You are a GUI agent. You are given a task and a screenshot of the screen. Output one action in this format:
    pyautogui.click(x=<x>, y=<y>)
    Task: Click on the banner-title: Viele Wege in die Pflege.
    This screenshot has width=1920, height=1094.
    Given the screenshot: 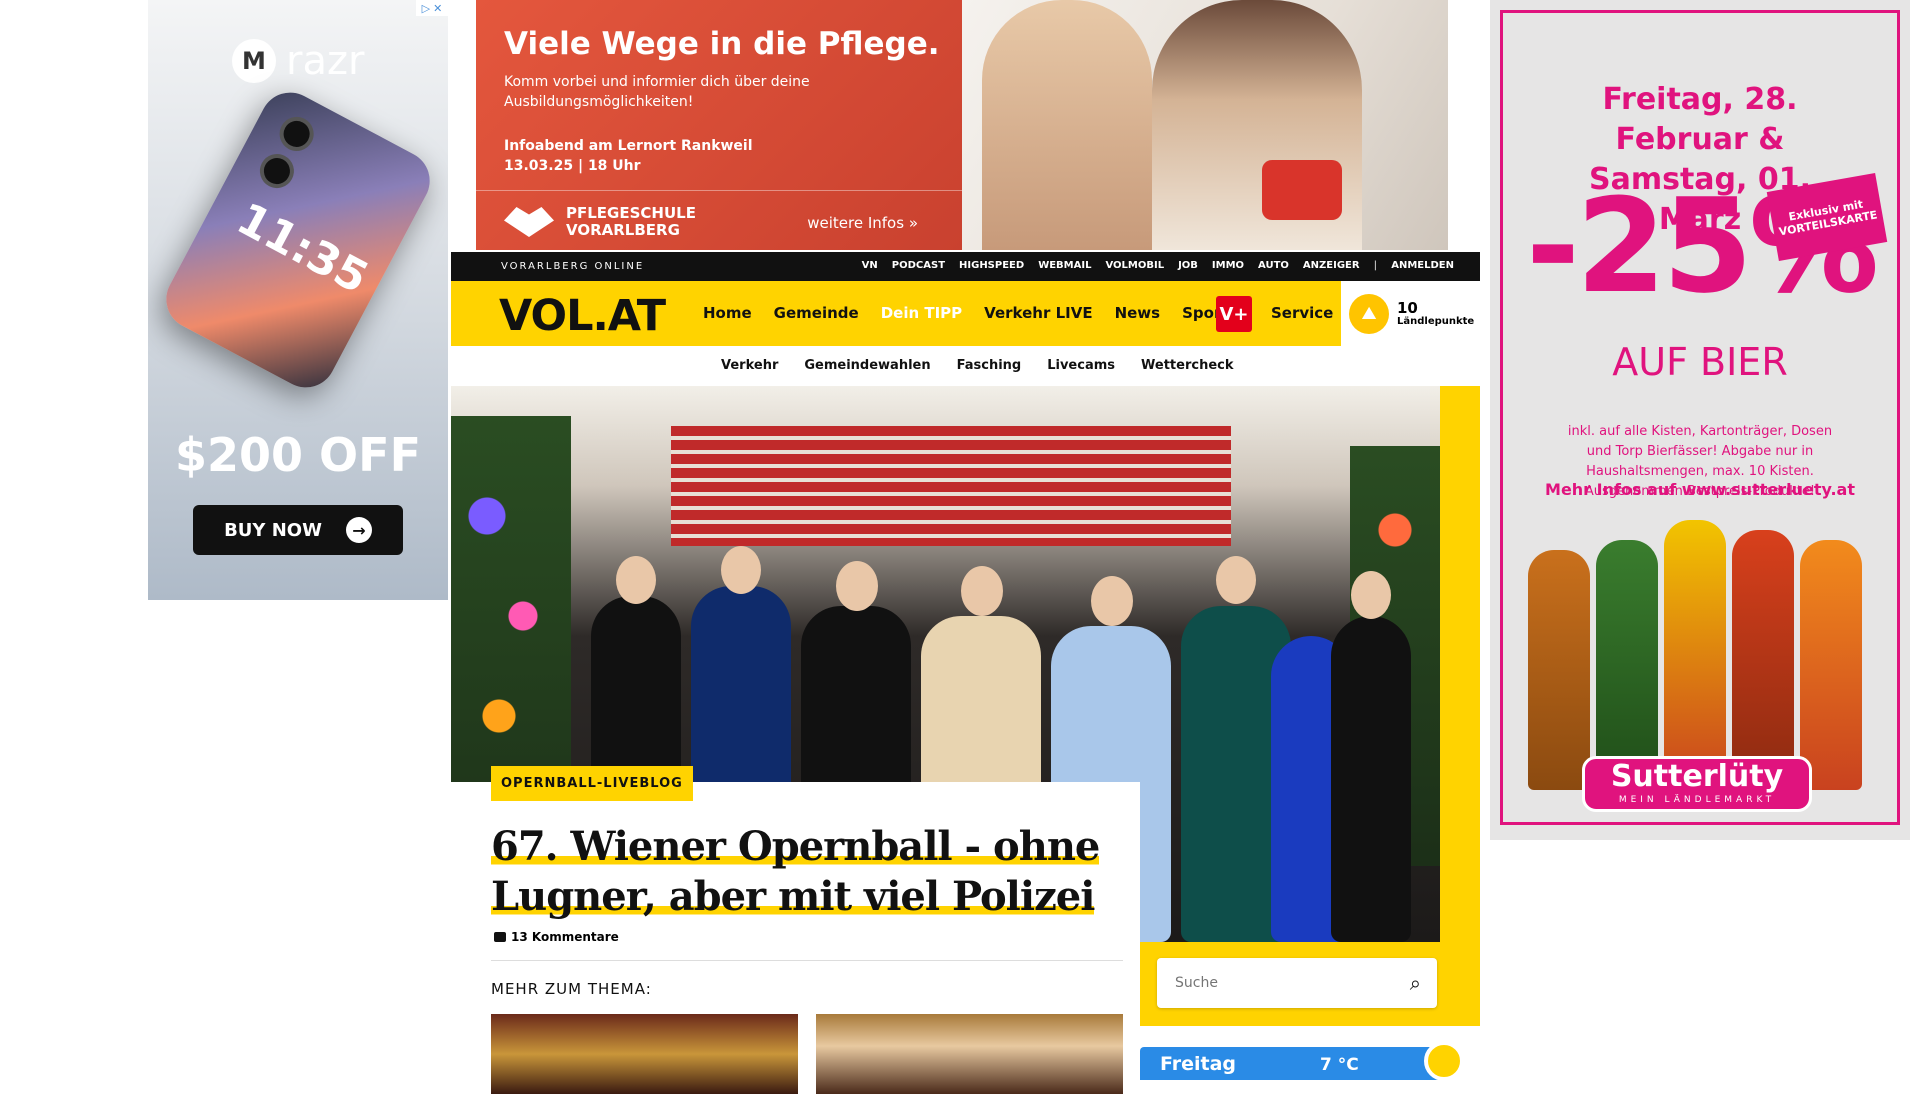 What is the action you would take?
    pyautogui.click(x=722, y=44)
    